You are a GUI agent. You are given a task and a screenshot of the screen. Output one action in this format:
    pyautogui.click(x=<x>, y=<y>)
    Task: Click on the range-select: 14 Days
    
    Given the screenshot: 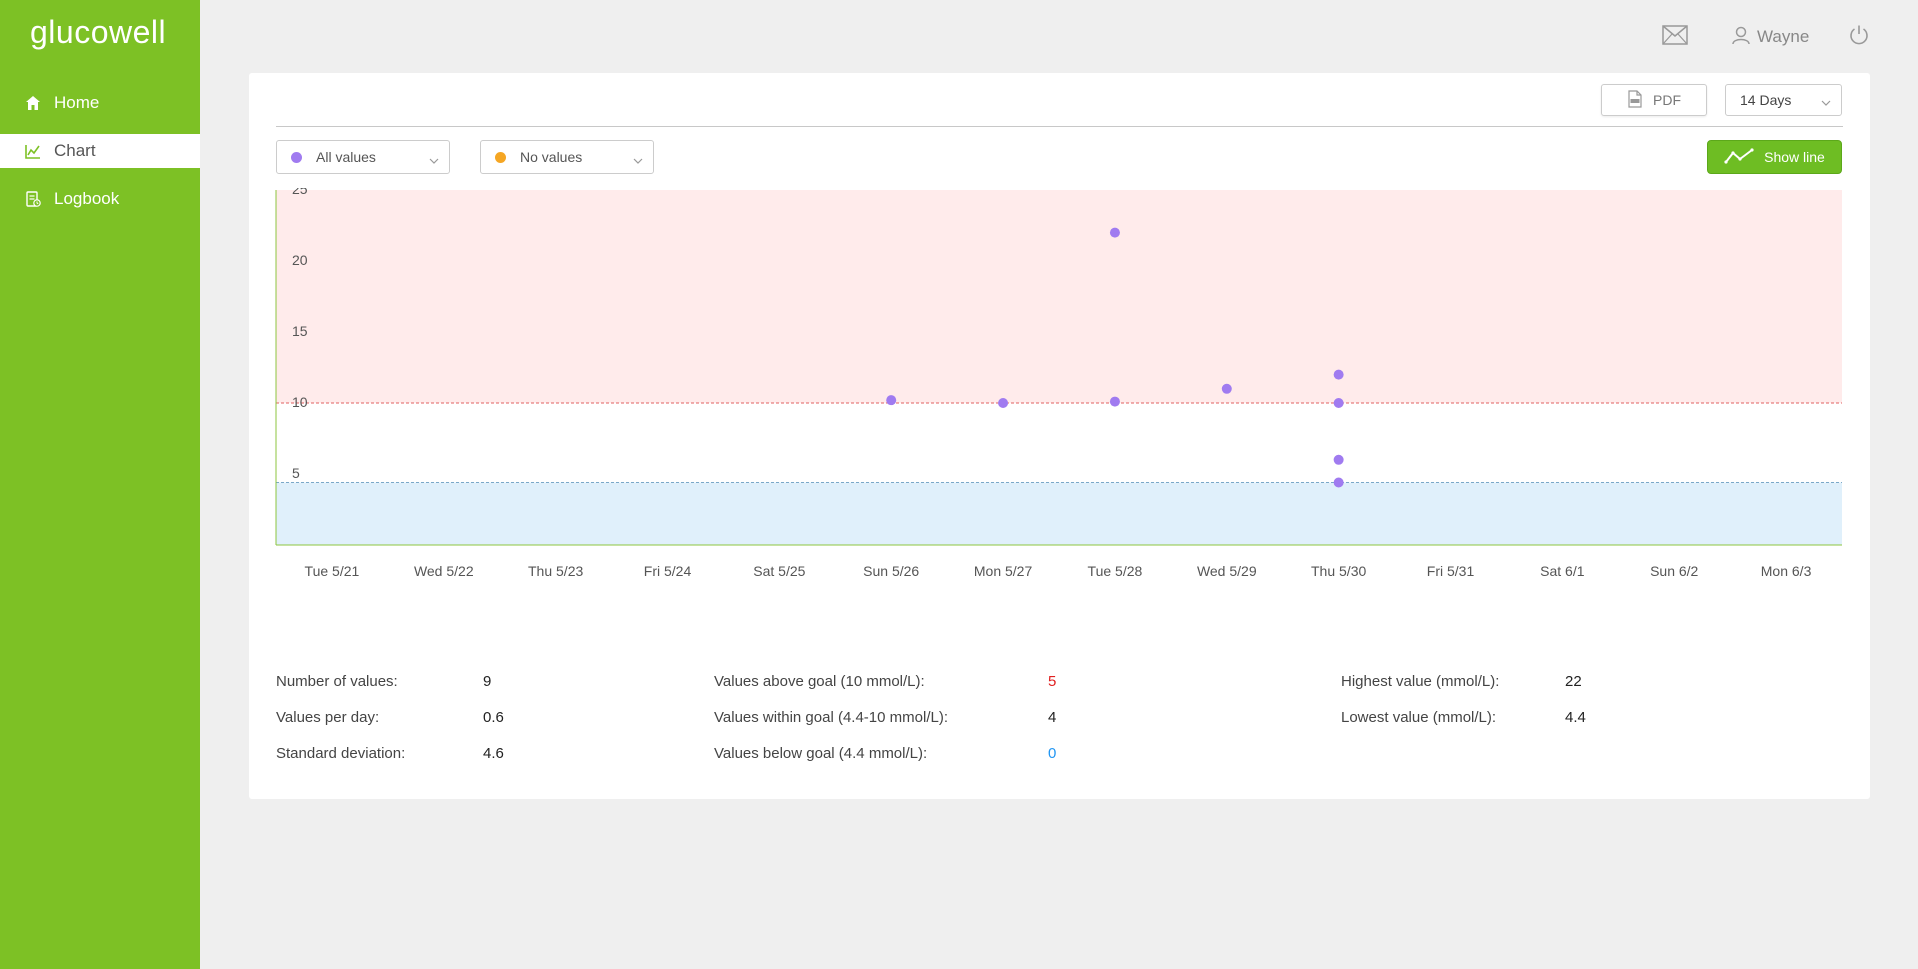 What is the action you would take?
    pyautogui.click(x=1783, y=100)
    